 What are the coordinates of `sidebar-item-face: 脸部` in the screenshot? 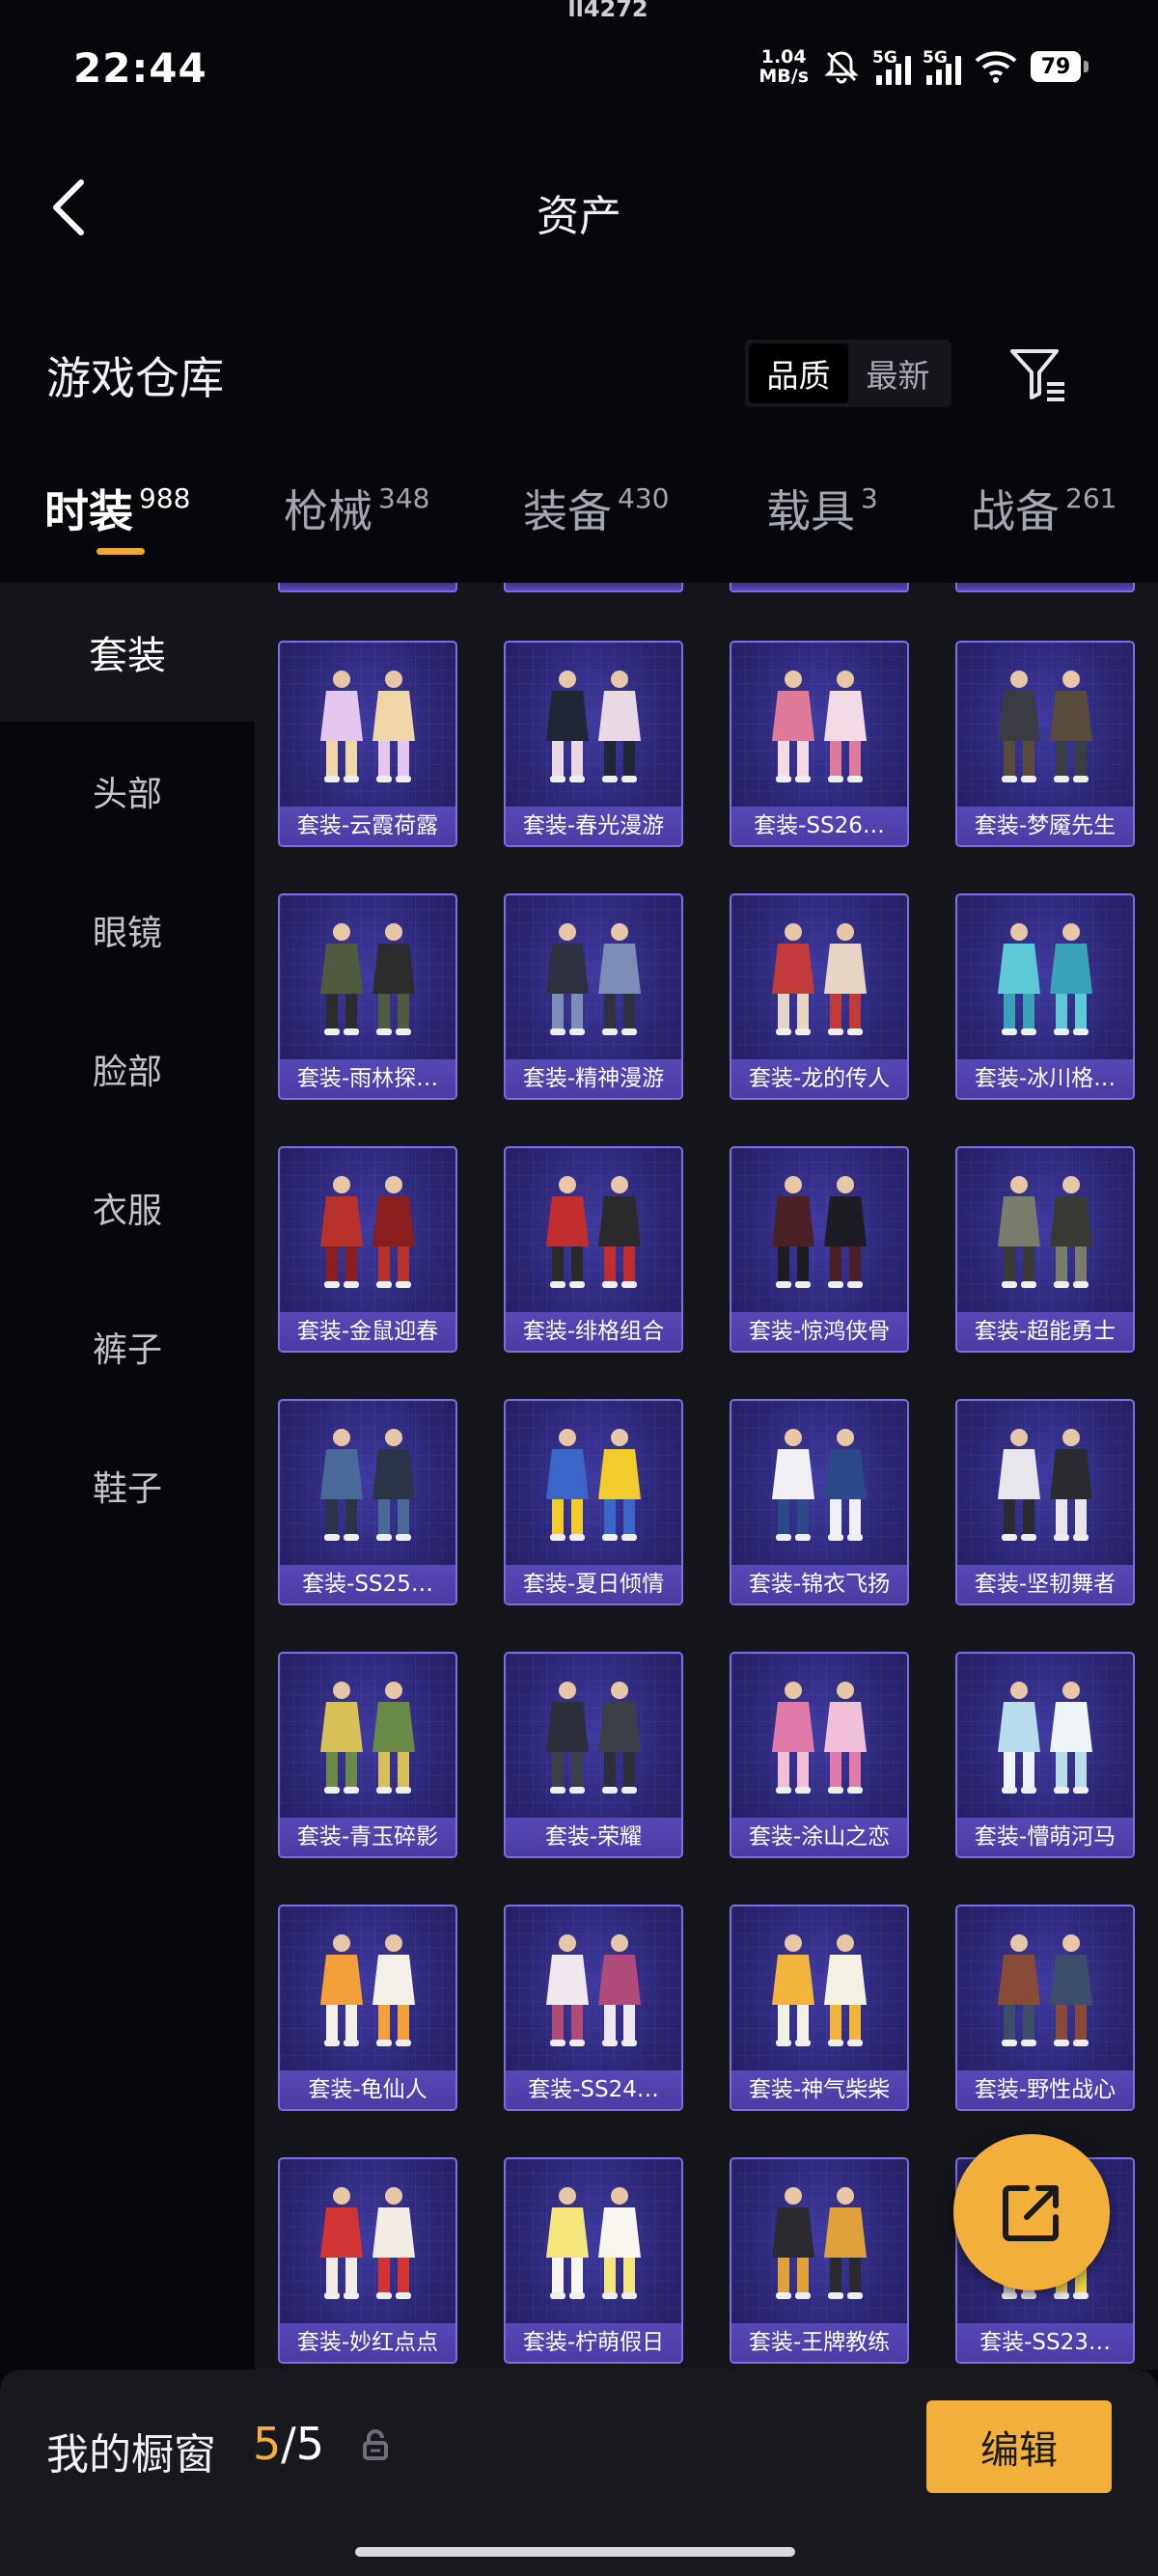 It's located at (127, 1069).